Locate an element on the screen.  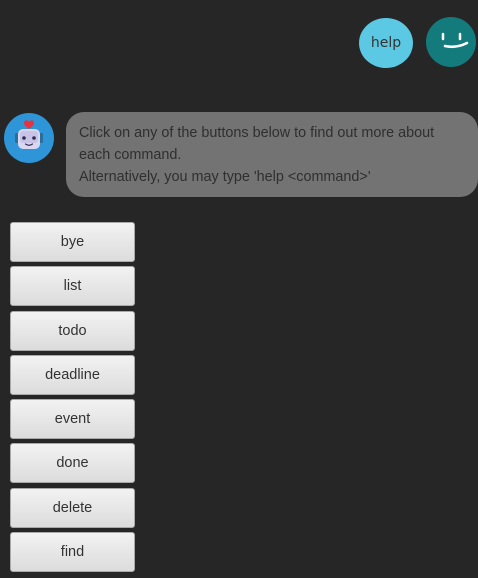
command-button-event: event is located at coordinates (72, 419).